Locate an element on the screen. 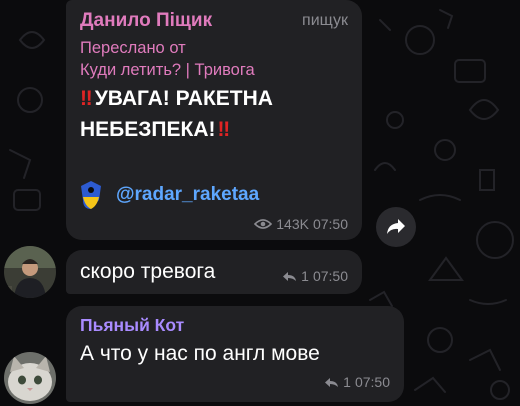 This screenshot has width=520, height=406. channel-link: @radar_raketaa is located at coordinates (187, 195).